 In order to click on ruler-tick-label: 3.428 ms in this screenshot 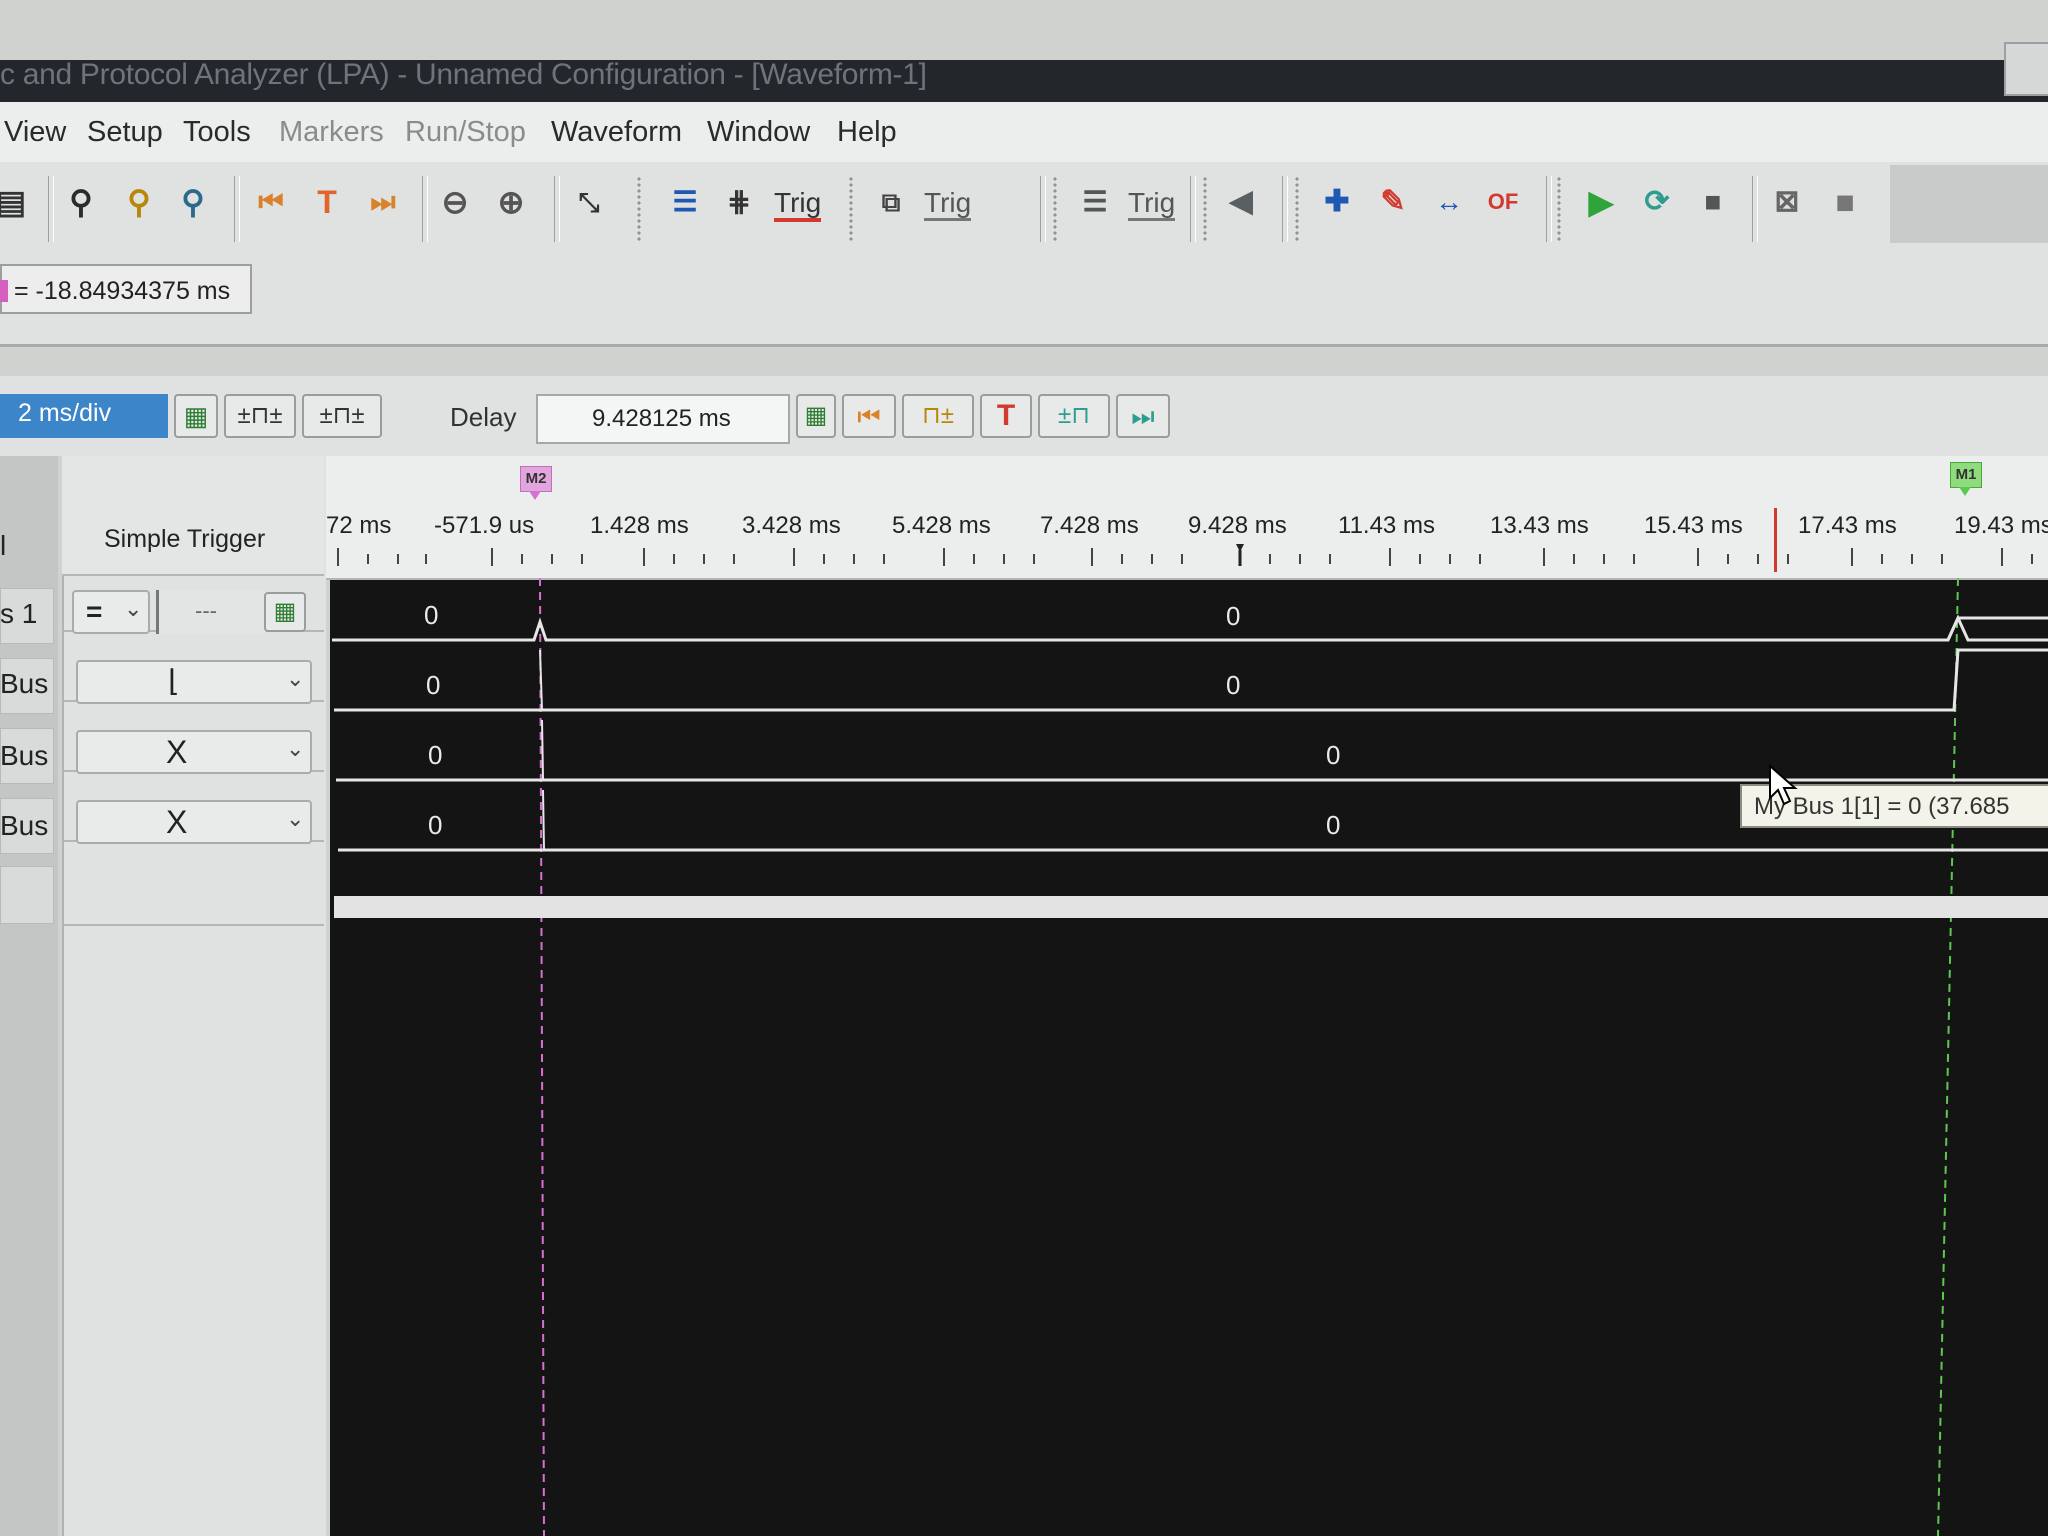, I will do `click(791, 525)`.